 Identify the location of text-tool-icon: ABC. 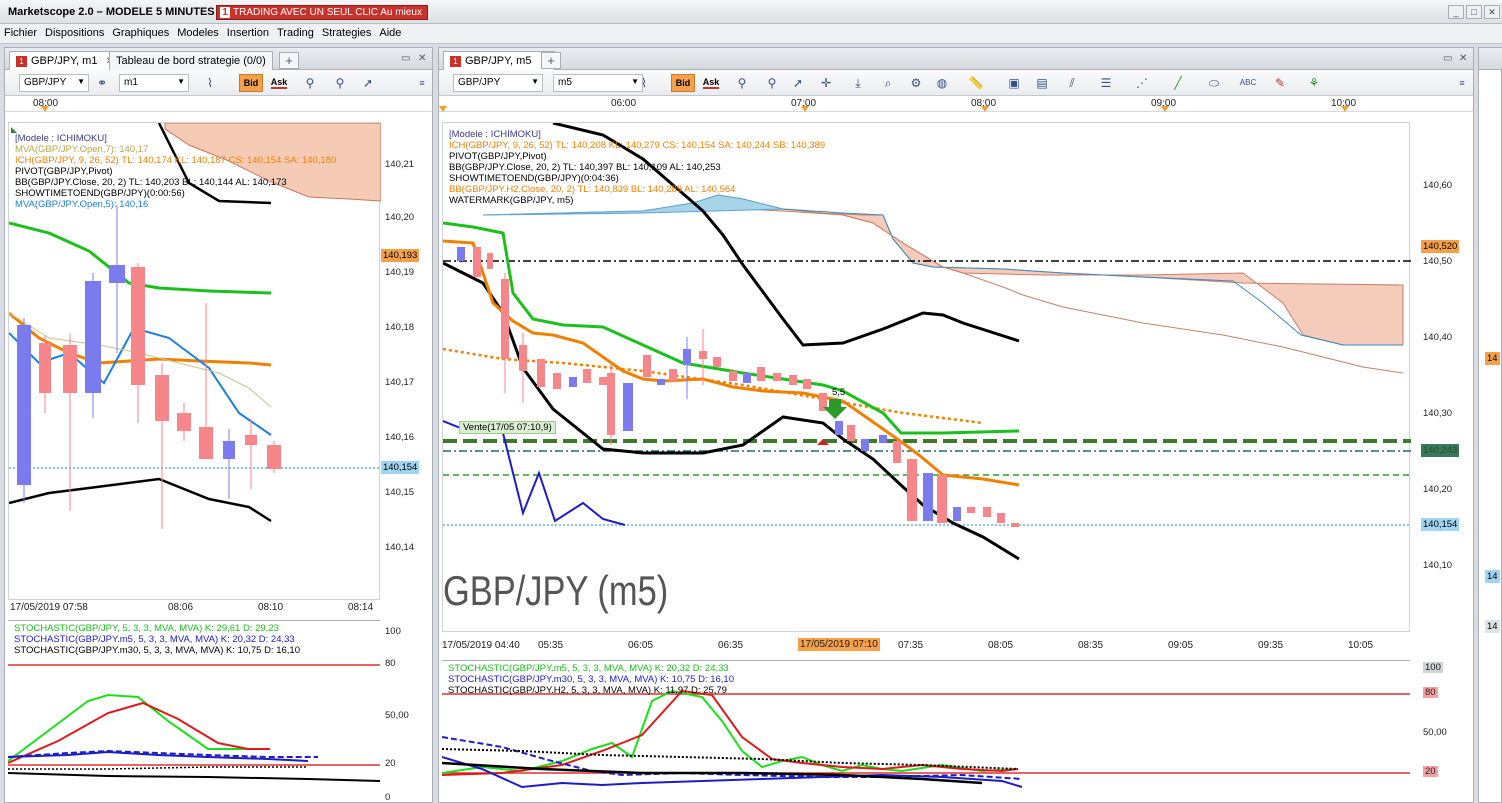
(1248, 83).